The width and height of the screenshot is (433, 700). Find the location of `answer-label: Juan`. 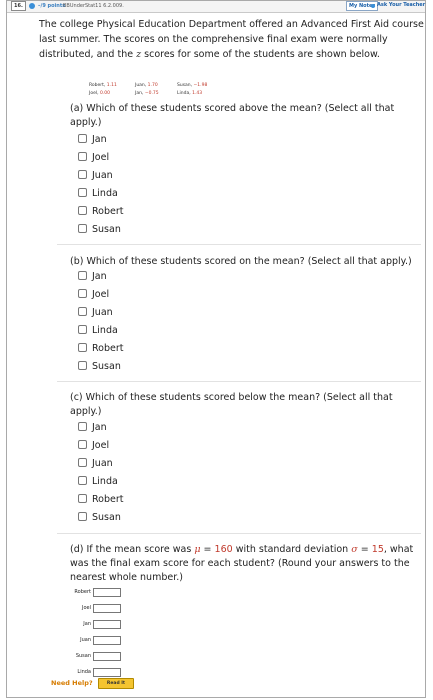

answer-label: Juan is located at coordinates (85, 640).